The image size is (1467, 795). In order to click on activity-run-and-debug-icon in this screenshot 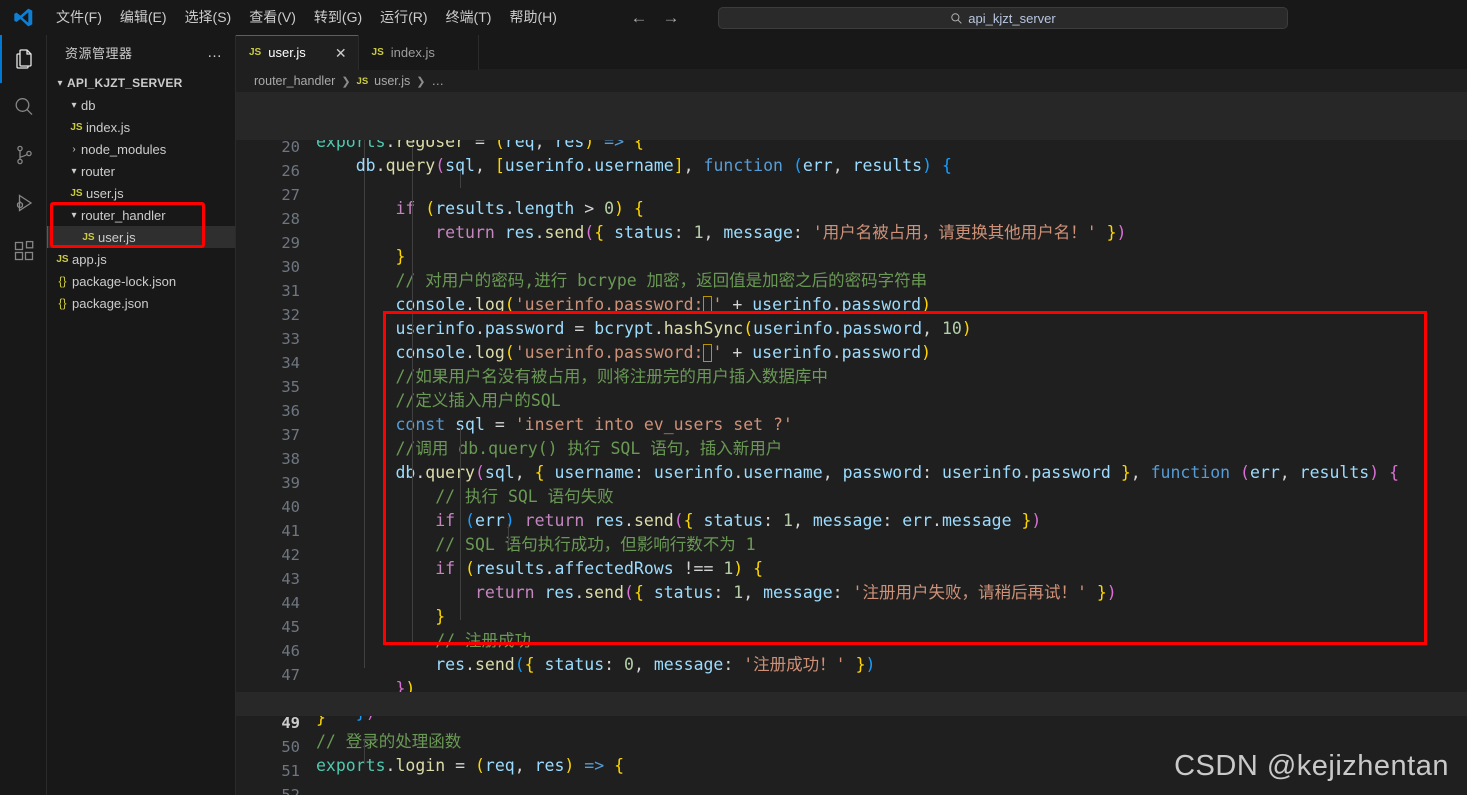, I will do `click(23, 203)`.